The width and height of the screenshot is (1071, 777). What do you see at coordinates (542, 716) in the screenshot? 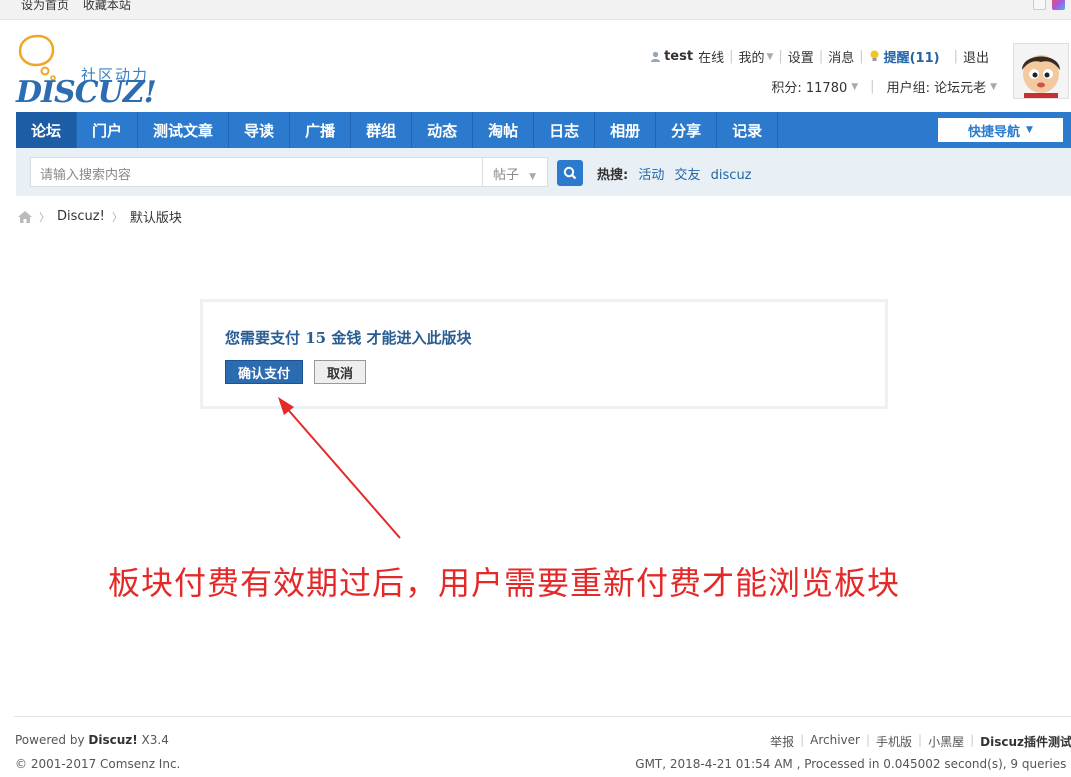
I see `footer-divider` at bounding box center [542, 716].